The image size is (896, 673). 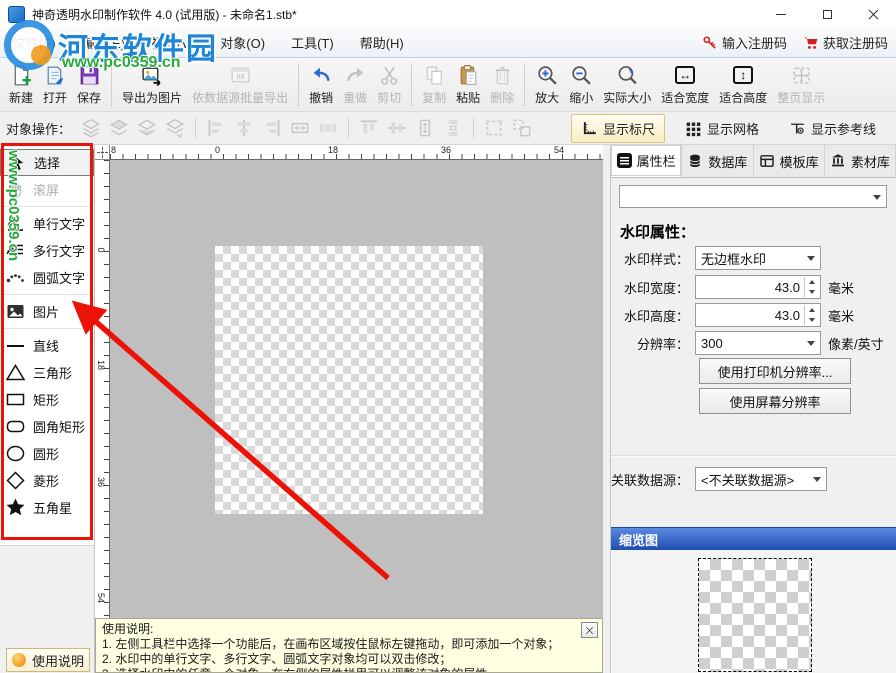 I want to click on tab-database: 数据库, so click(x=718, y=161).